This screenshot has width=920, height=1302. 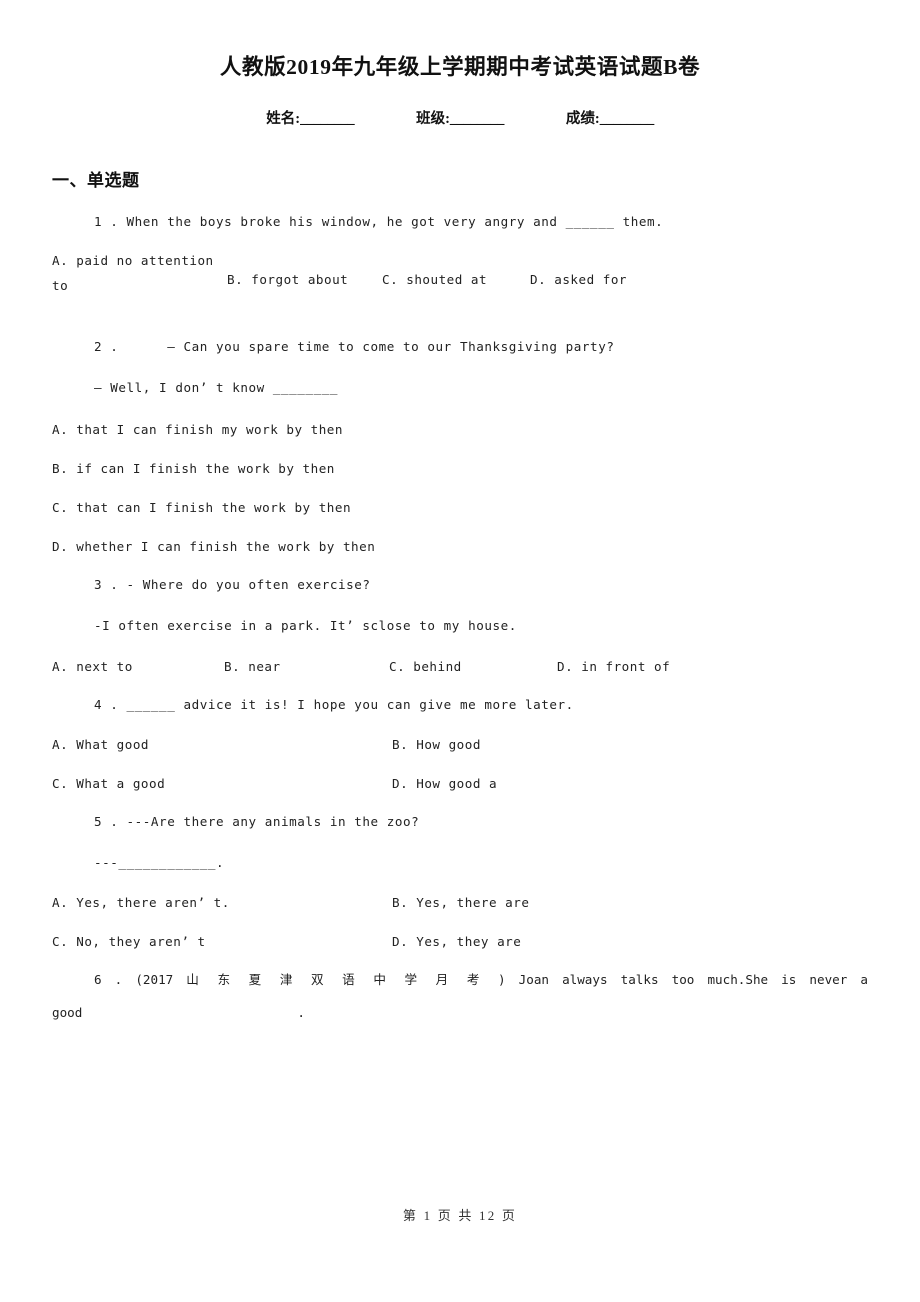 I want to click on question-4-option-d: D. How good a, so click(x=562, y=783).